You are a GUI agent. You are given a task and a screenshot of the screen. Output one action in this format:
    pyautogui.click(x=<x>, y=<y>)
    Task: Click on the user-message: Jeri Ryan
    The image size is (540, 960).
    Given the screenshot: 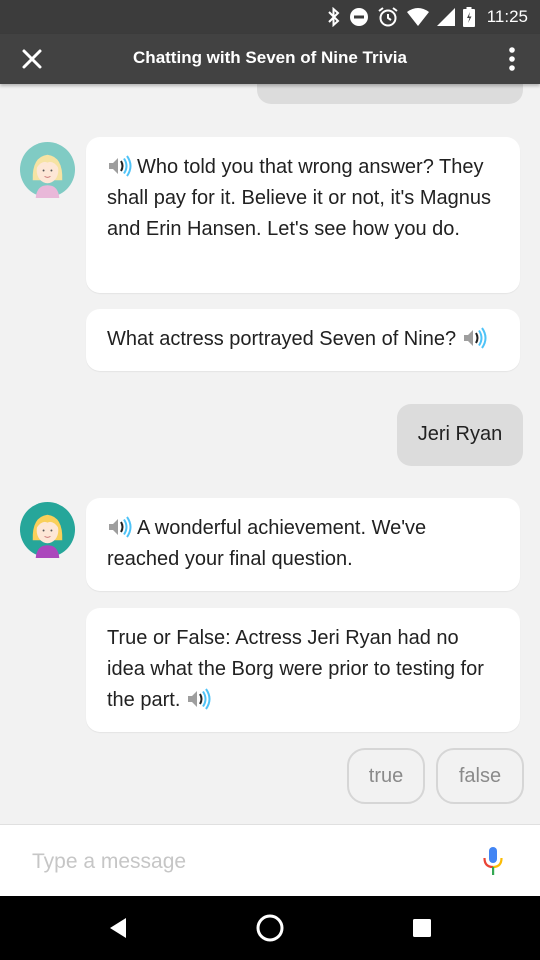 What is the action you would take?
    pyautogui.click(x=460, y=435)
    